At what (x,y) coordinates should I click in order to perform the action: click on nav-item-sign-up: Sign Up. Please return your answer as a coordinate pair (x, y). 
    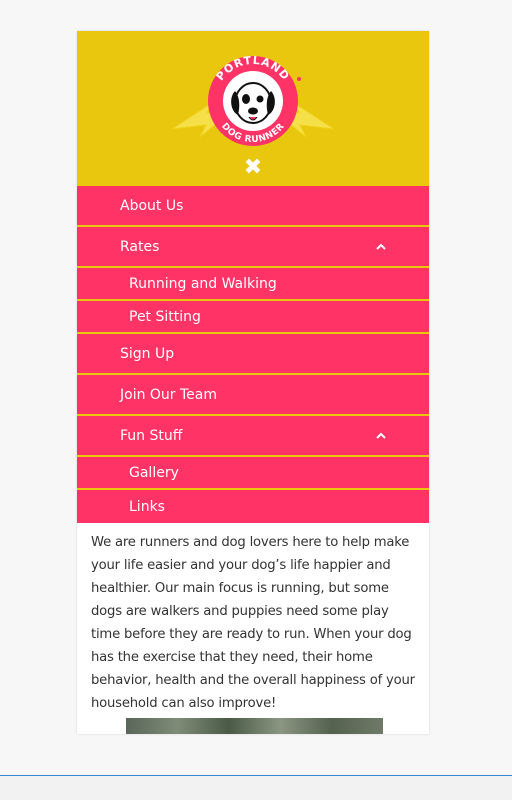
    Looking at the image, I should click on (253, 354).